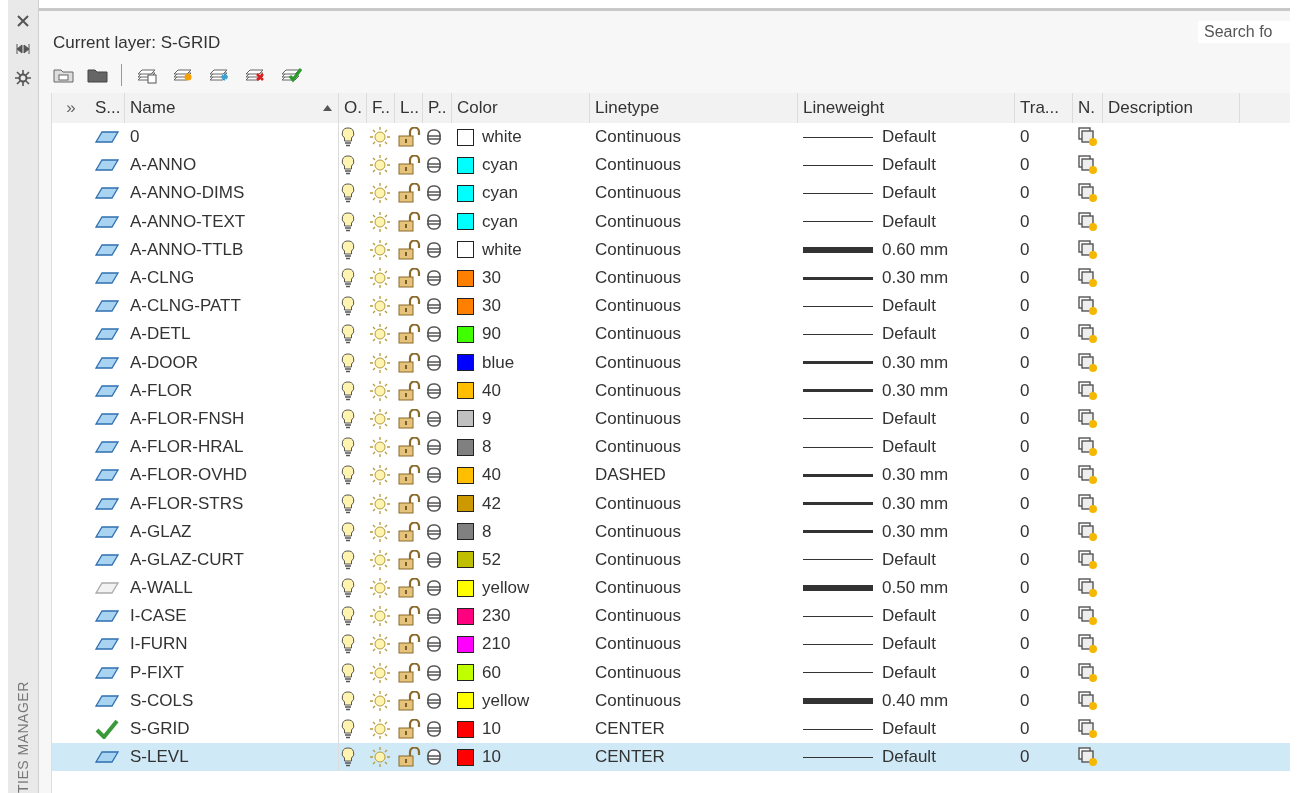 The width and height of the screenshot is (1297, 793). I want to click on close-icon, so click(23, 21).